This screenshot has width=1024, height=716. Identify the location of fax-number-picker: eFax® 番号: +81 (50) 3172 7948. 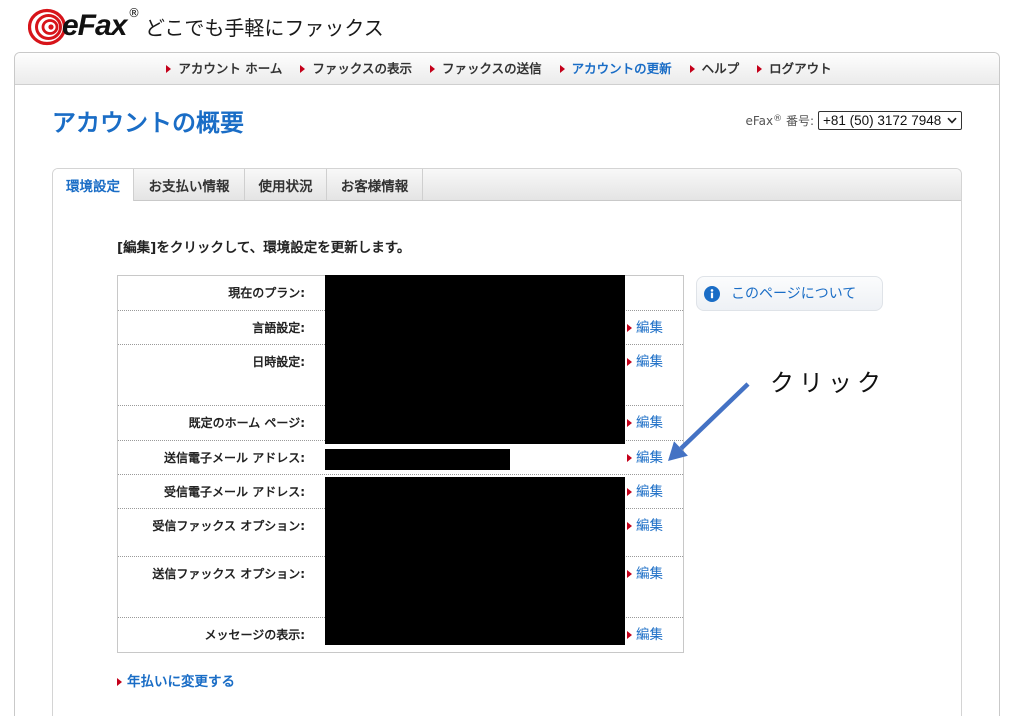
(854, 120).